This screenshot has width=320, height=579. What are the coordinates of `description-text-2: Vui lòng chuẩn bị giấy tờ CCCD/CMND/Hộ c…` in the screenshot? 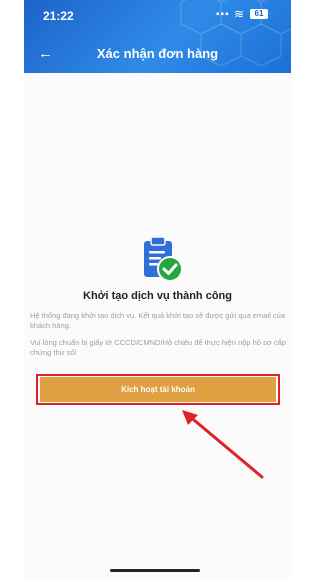 It's located at (158, 347).